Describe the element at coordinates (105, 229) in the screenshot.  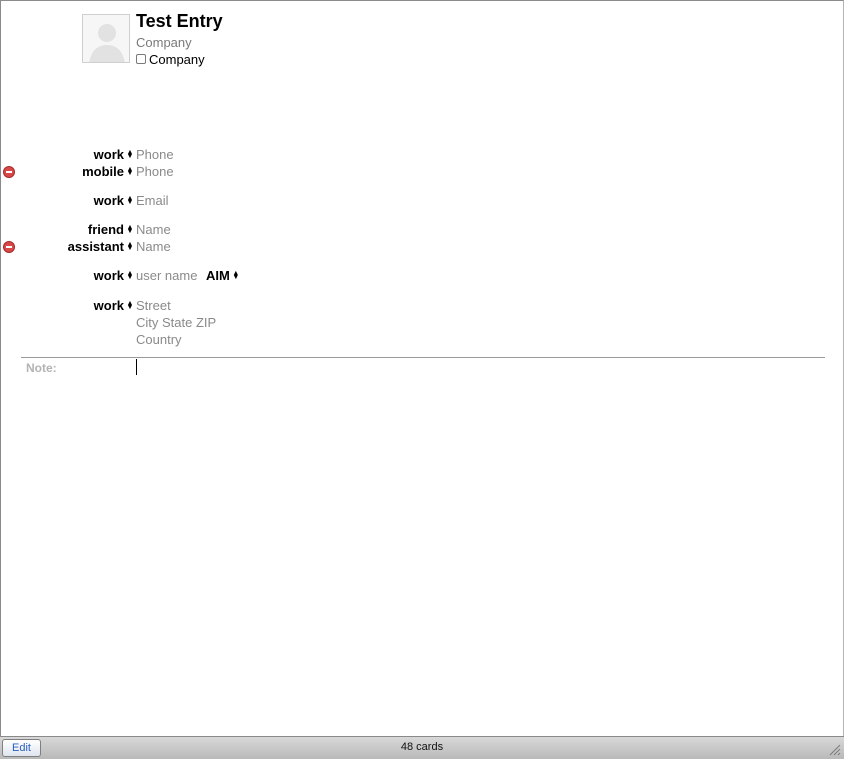
I see `related-label: friend` at that location.